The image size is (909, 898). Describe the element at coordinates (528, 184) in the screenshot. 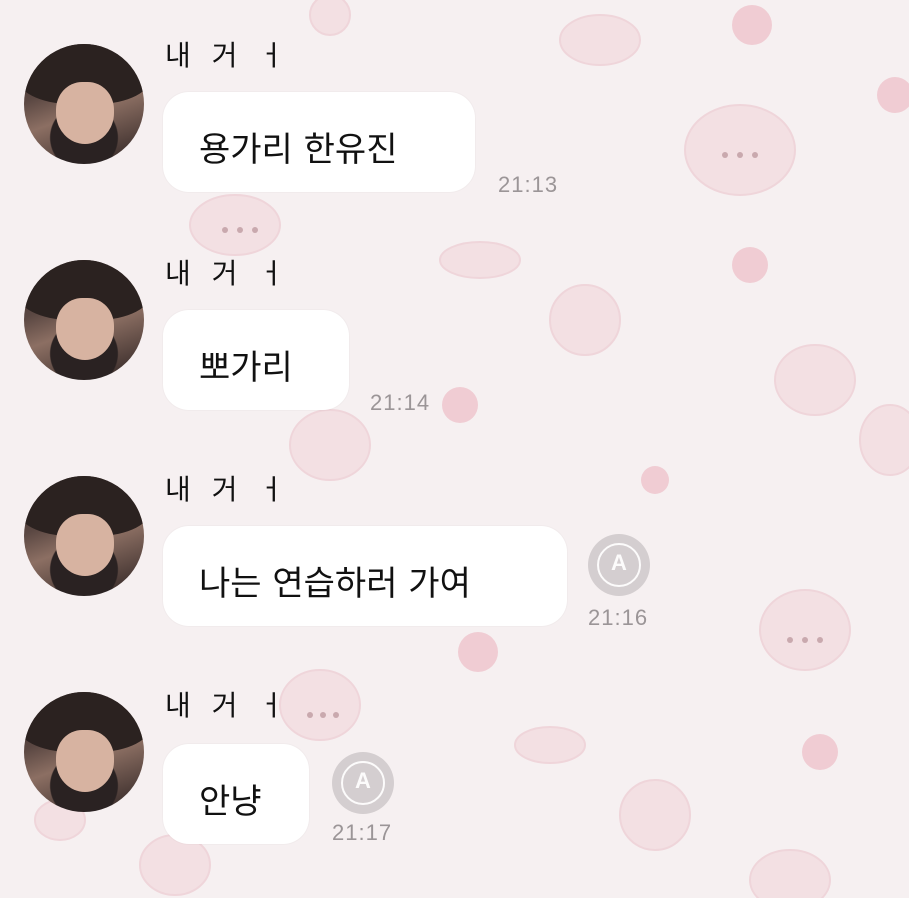

I see `message-time: 21:13` at that location.